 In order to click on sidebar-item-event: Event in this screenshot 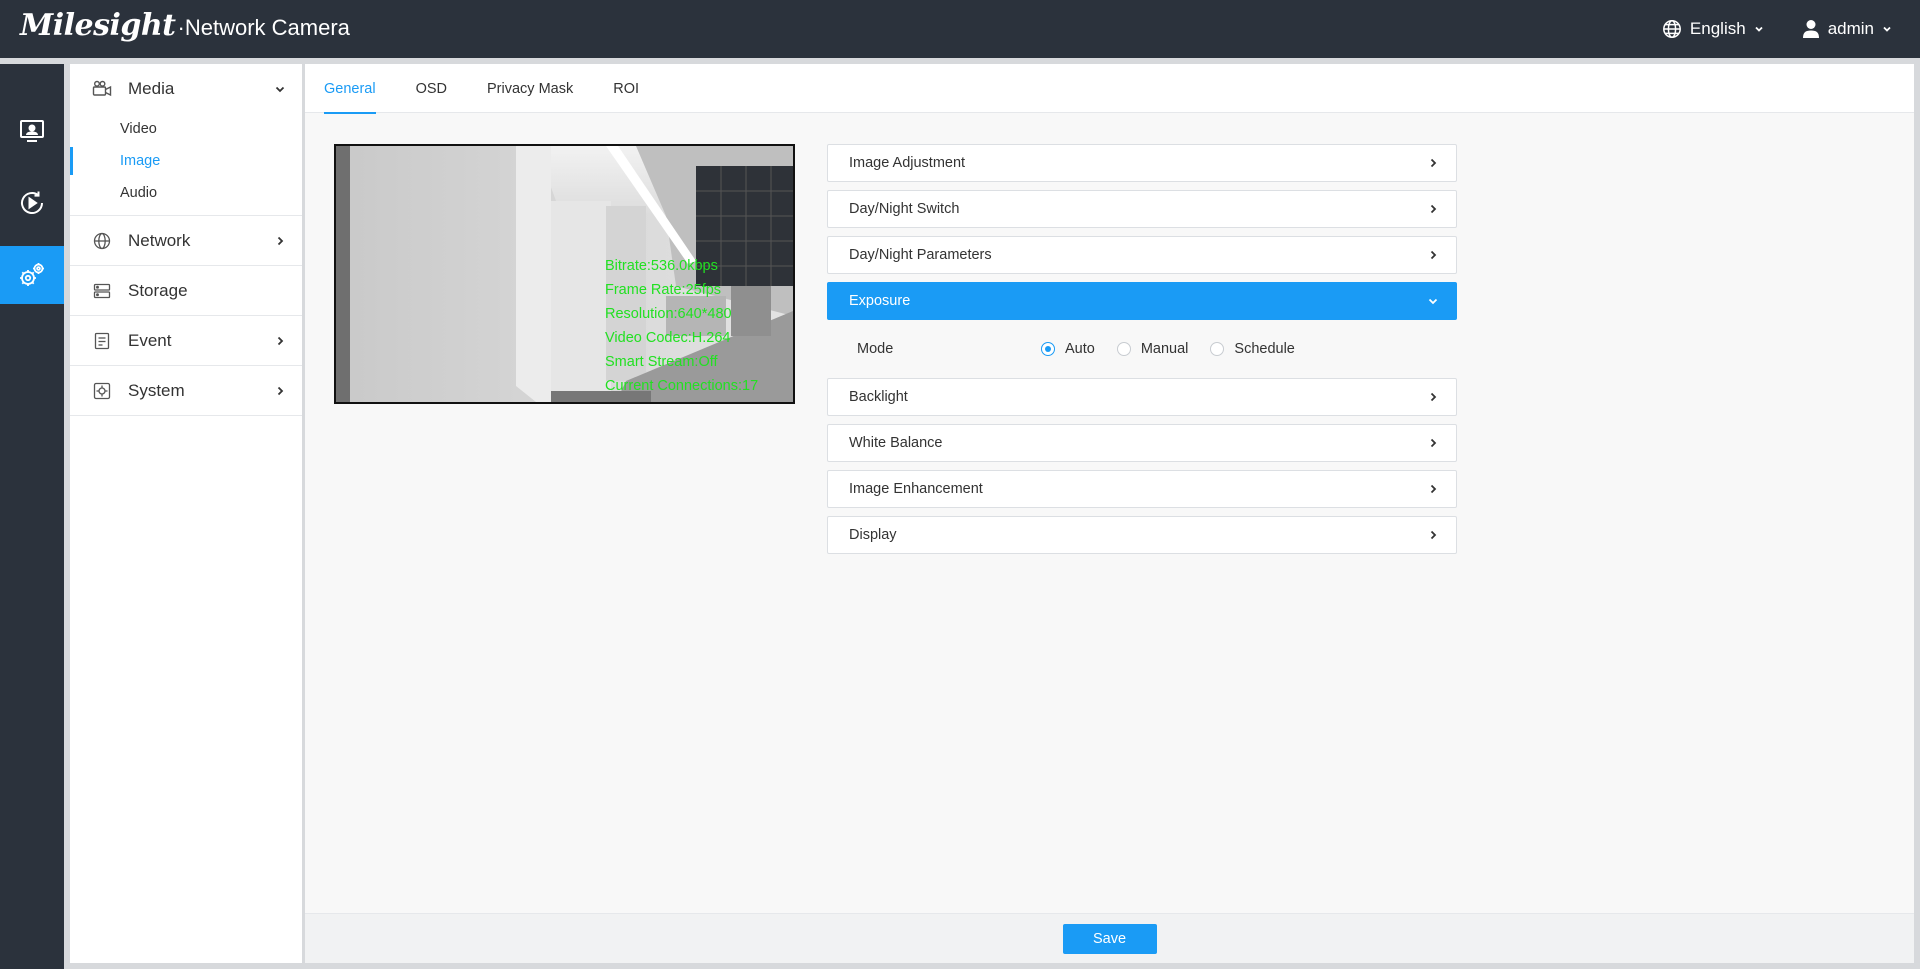, I will do `click(186, 340)`.